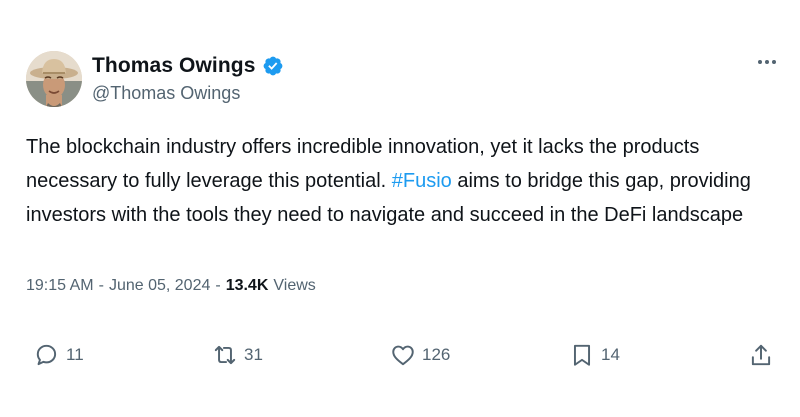  I want to click on views-label: Views, so click(294, 285).